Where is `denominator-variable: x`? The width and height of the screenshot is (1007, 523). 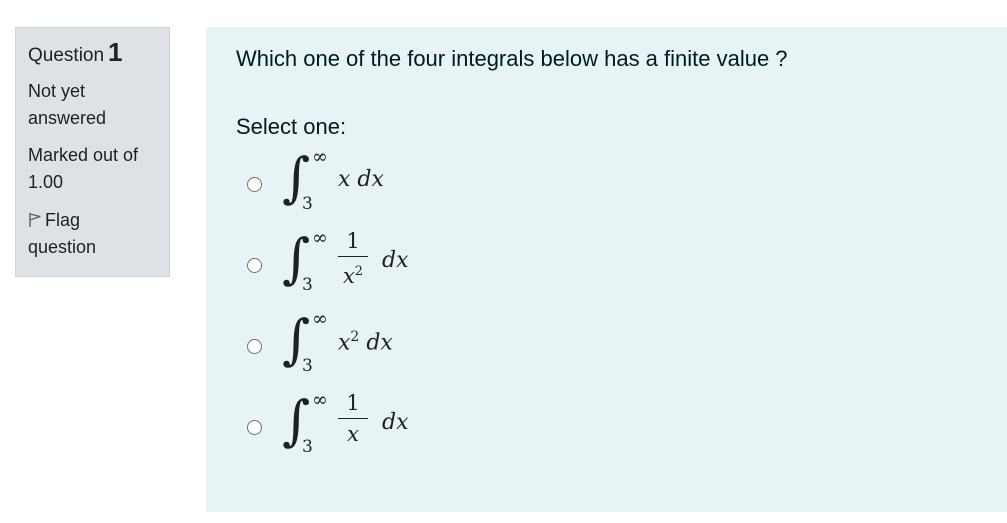
denominator-variable: x is located at coordinates (348, 276).